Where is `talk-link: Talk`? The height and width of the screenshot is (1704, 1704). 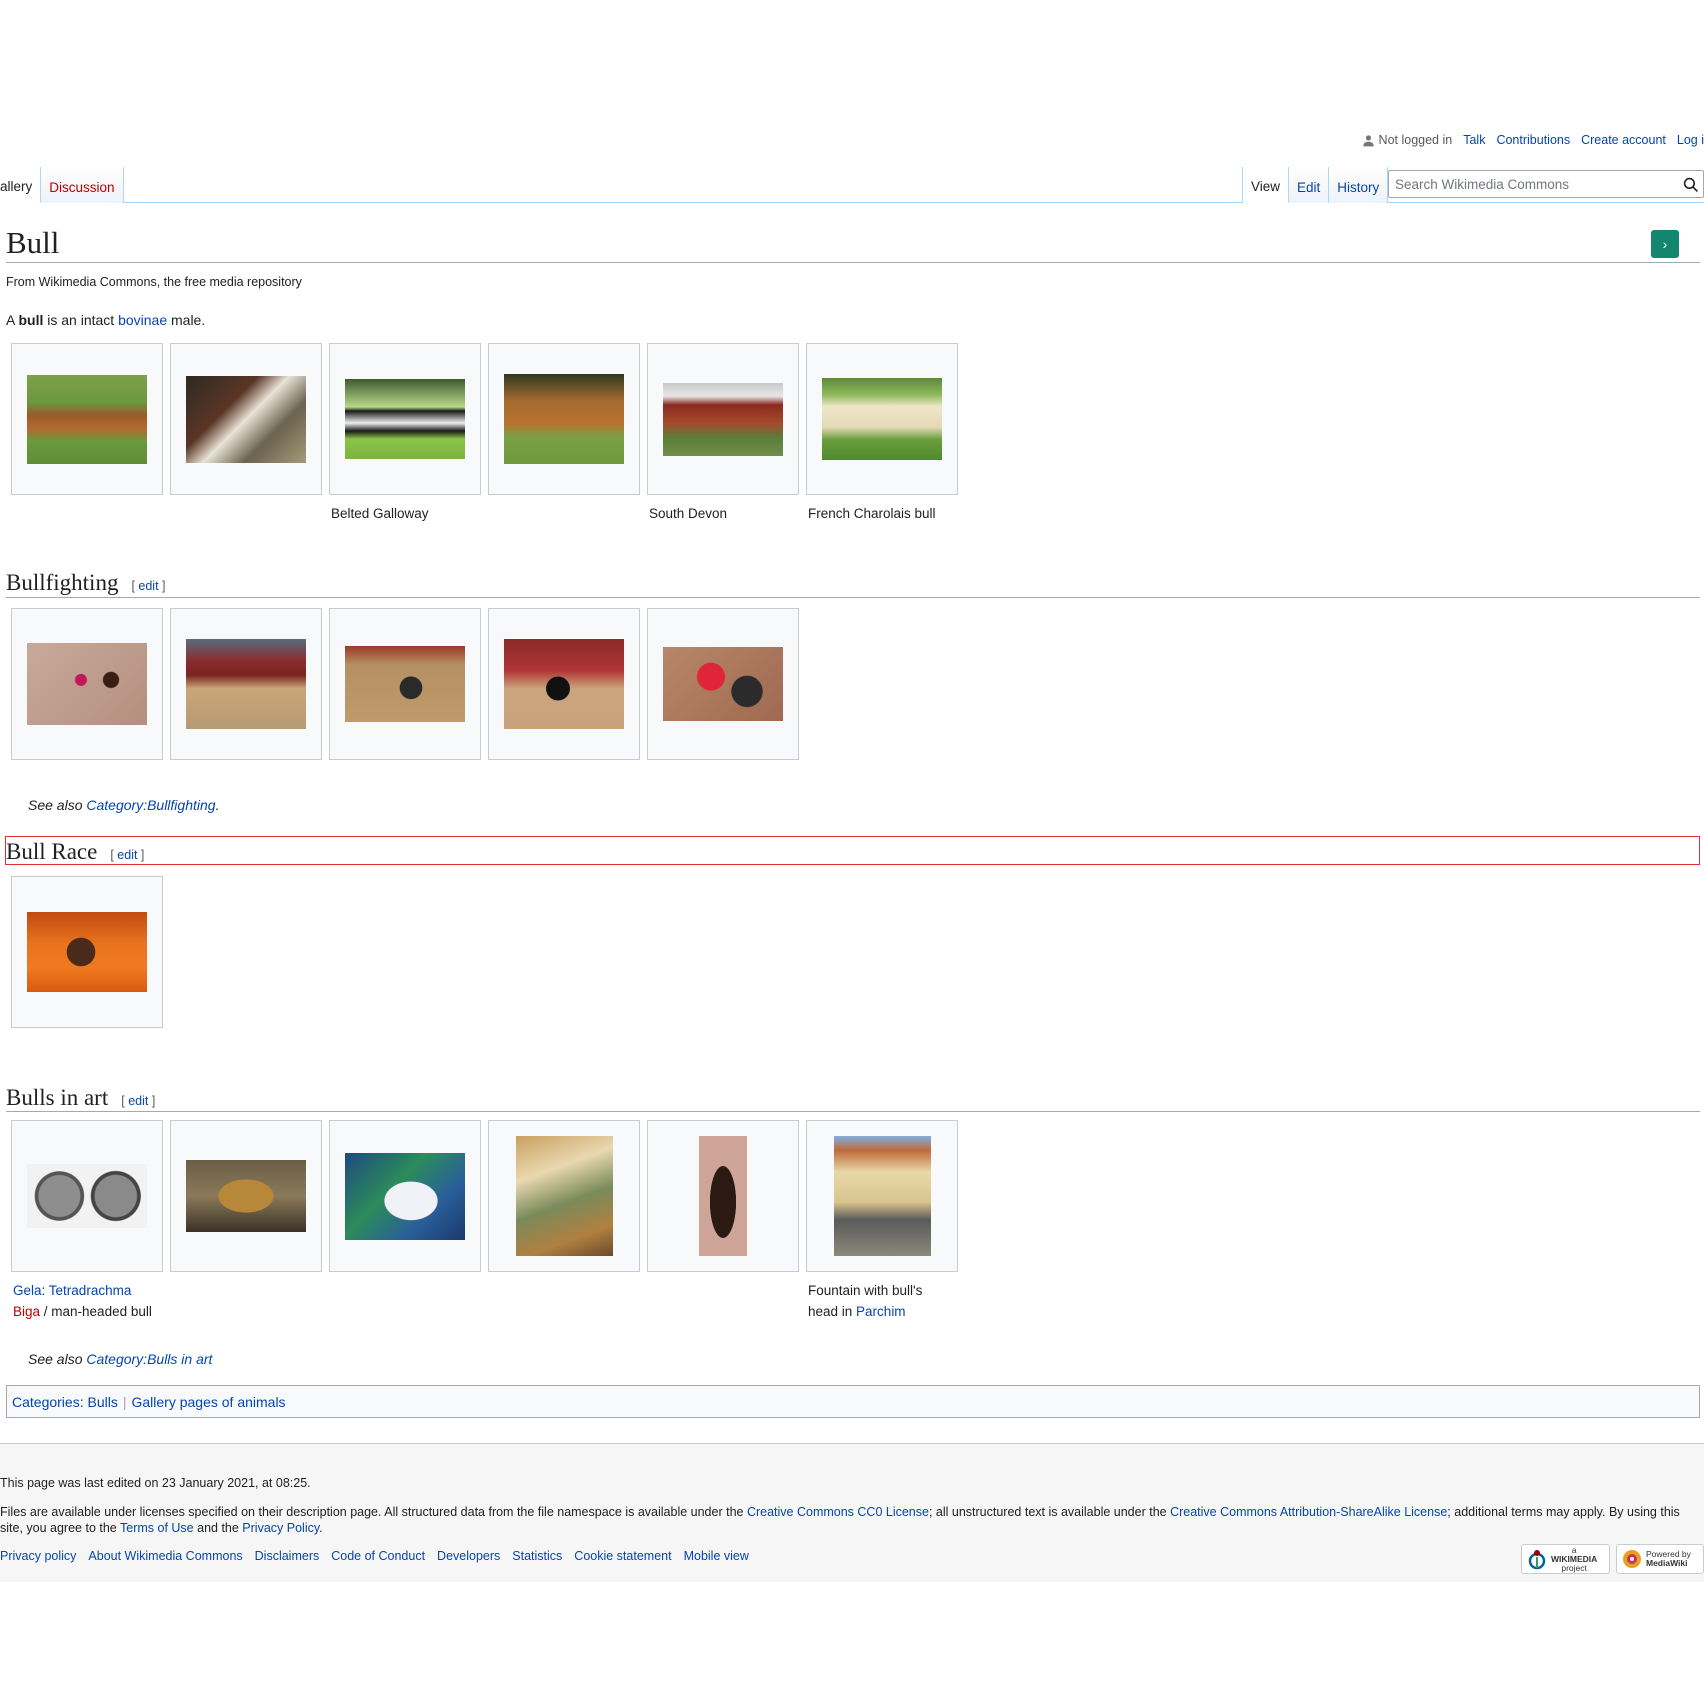 talk-link: Talk is located at coordinates (1474, 140).